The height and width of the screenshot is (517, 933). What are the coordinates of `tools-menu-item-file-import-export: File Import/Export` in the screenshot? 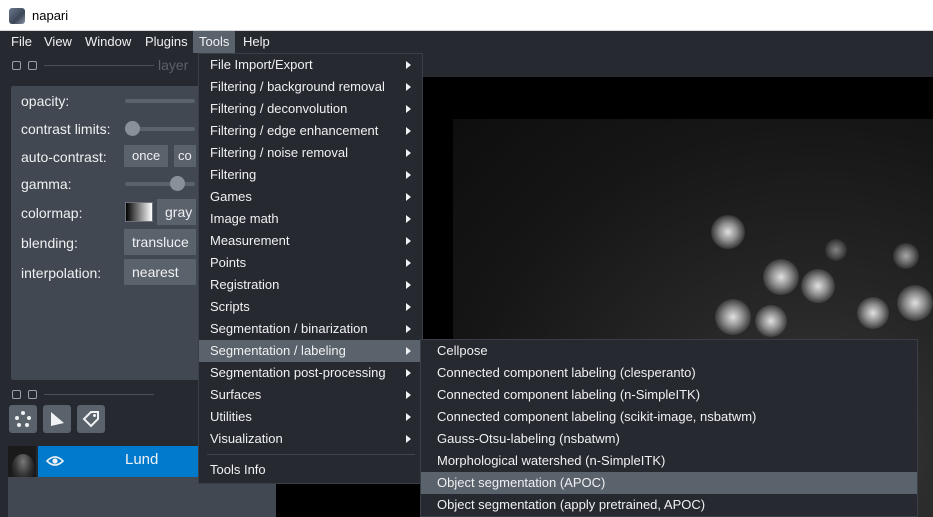 It's located at (310, 65).